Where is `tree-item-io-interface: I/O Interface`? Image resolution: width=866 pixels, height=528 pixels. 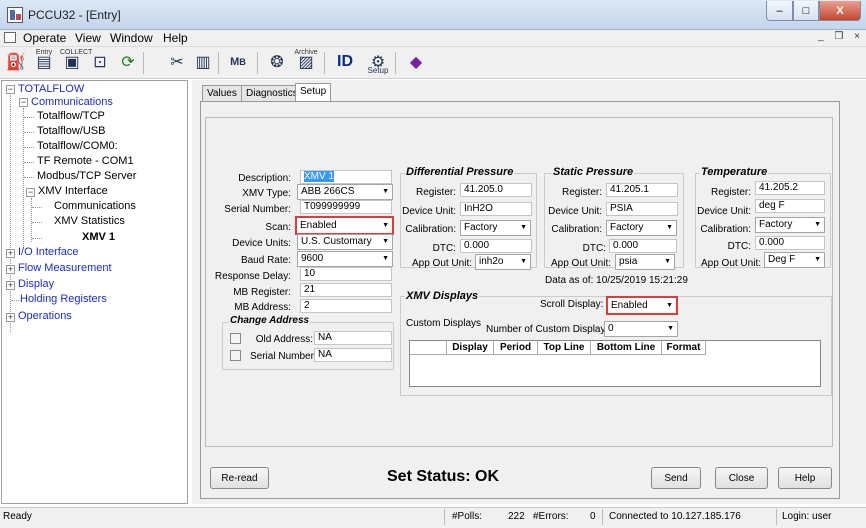 tree-item-io-interface: I/O Interface is located at coordinates (48, 252).